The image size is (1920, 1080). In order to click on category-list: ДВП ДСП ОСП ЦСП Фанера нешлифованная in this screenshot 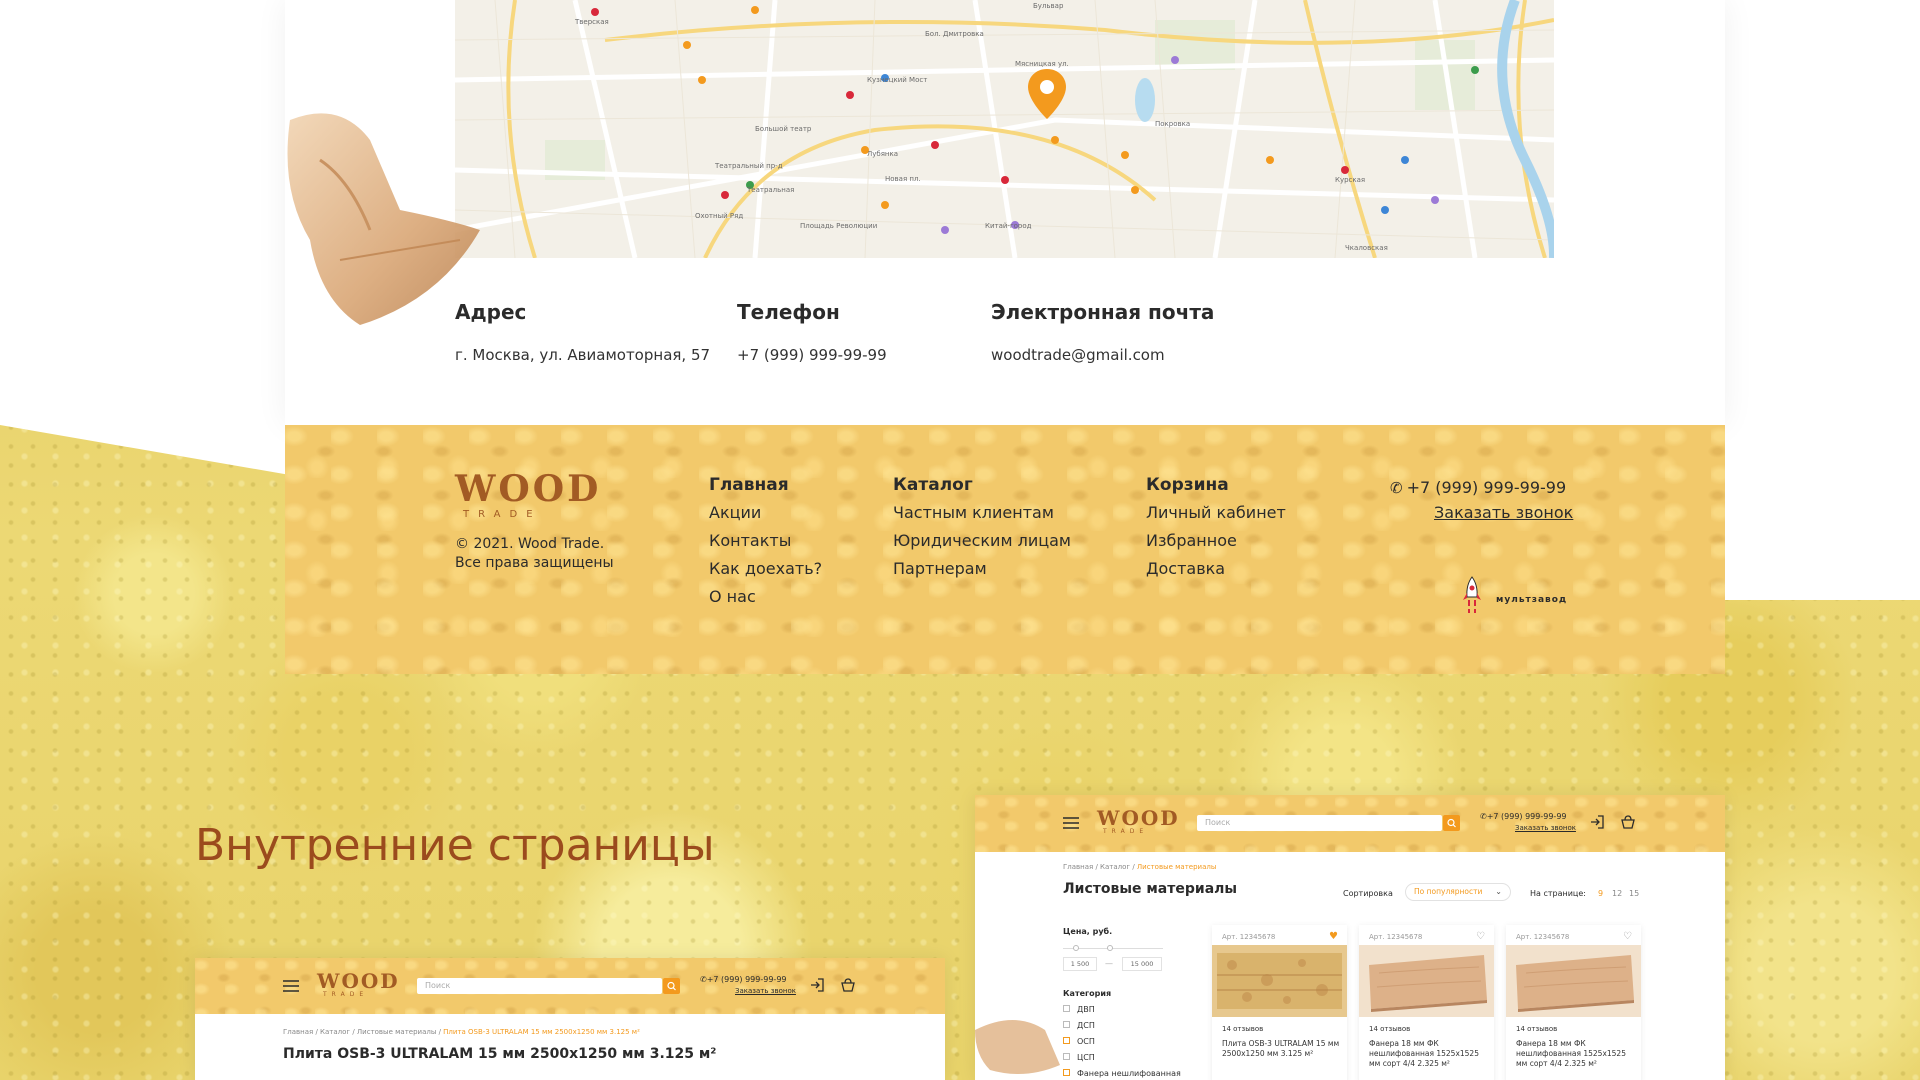, I will do `click(1122, 1041)`.